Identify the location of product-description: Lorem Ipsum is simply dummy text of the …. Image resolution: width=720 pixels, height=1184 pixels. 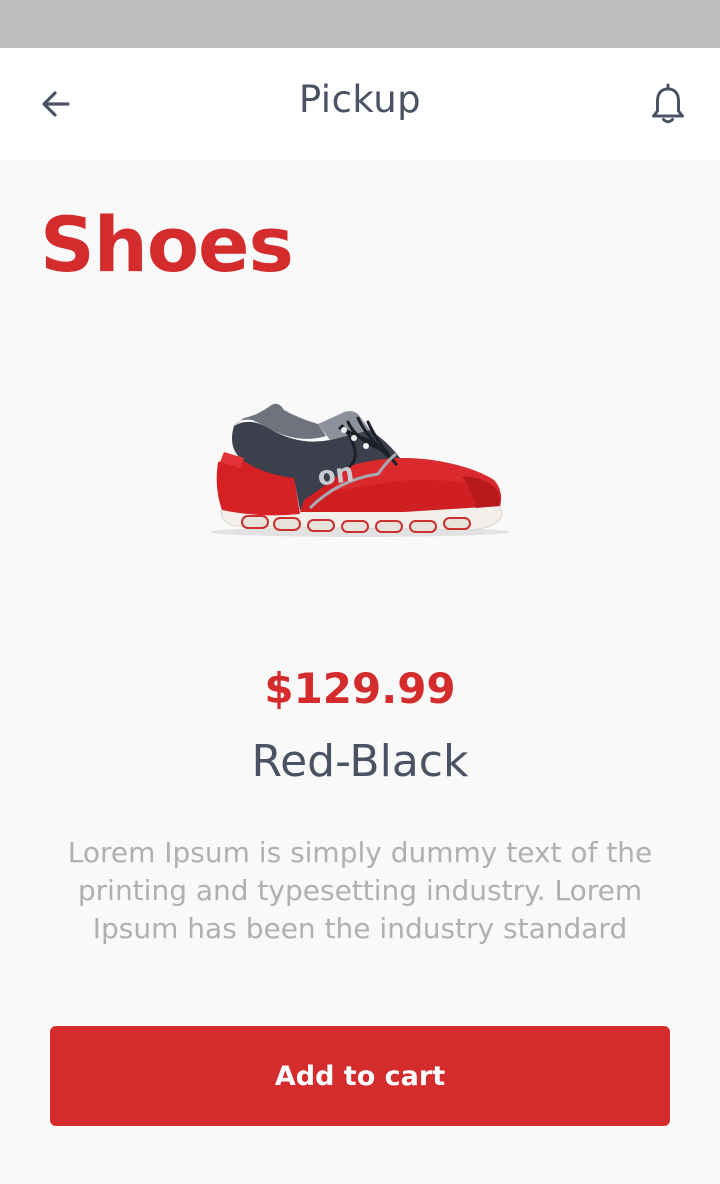
(360, 890).